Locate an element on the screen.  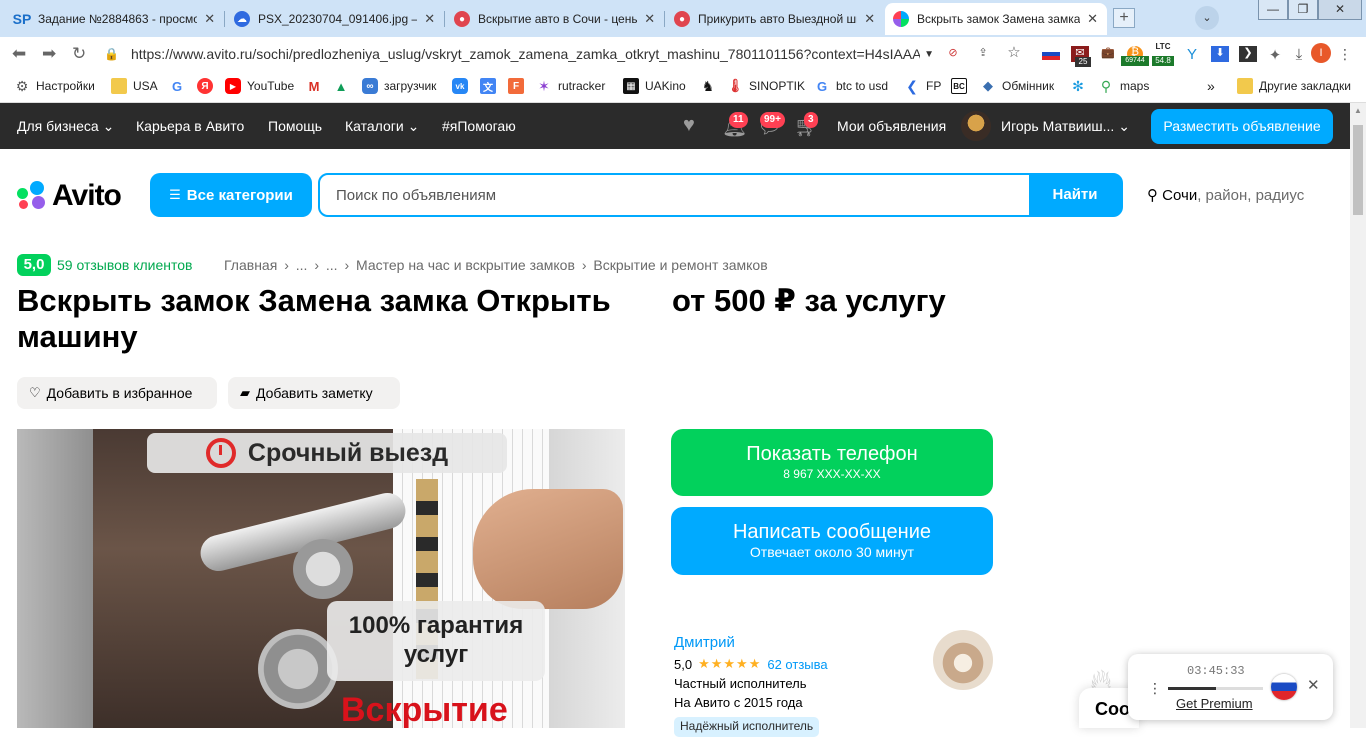
avatar is located at coordinates (976, 126).